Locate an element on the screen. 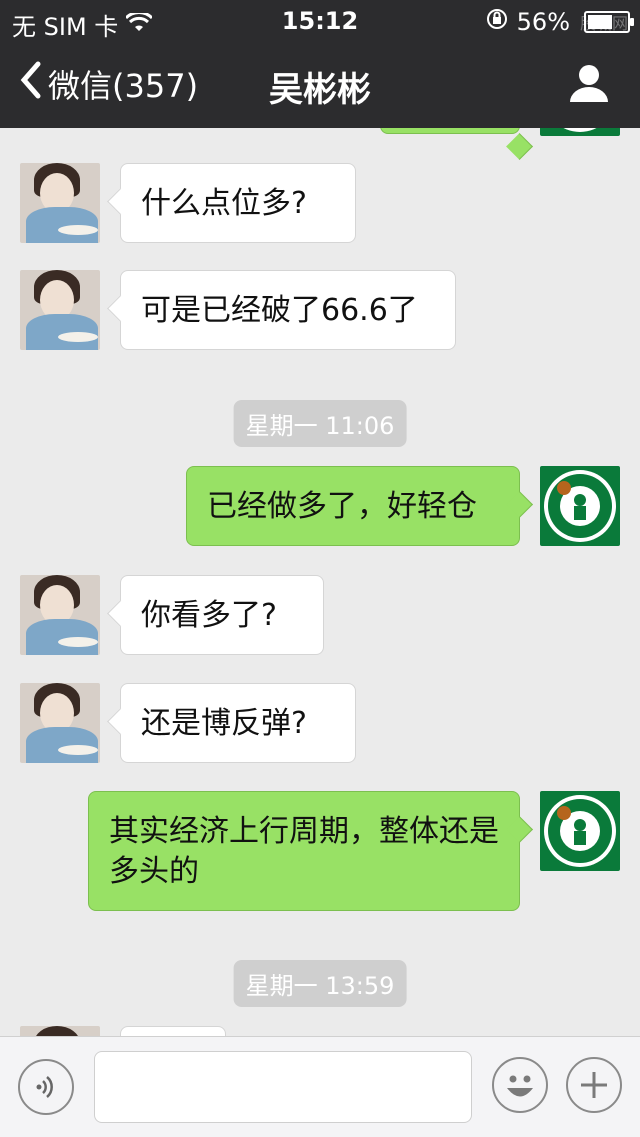 The image size is (640, 1137). message-text: 其实经济上行周期，整体还是多头的 is located at coordinates (304, 851).